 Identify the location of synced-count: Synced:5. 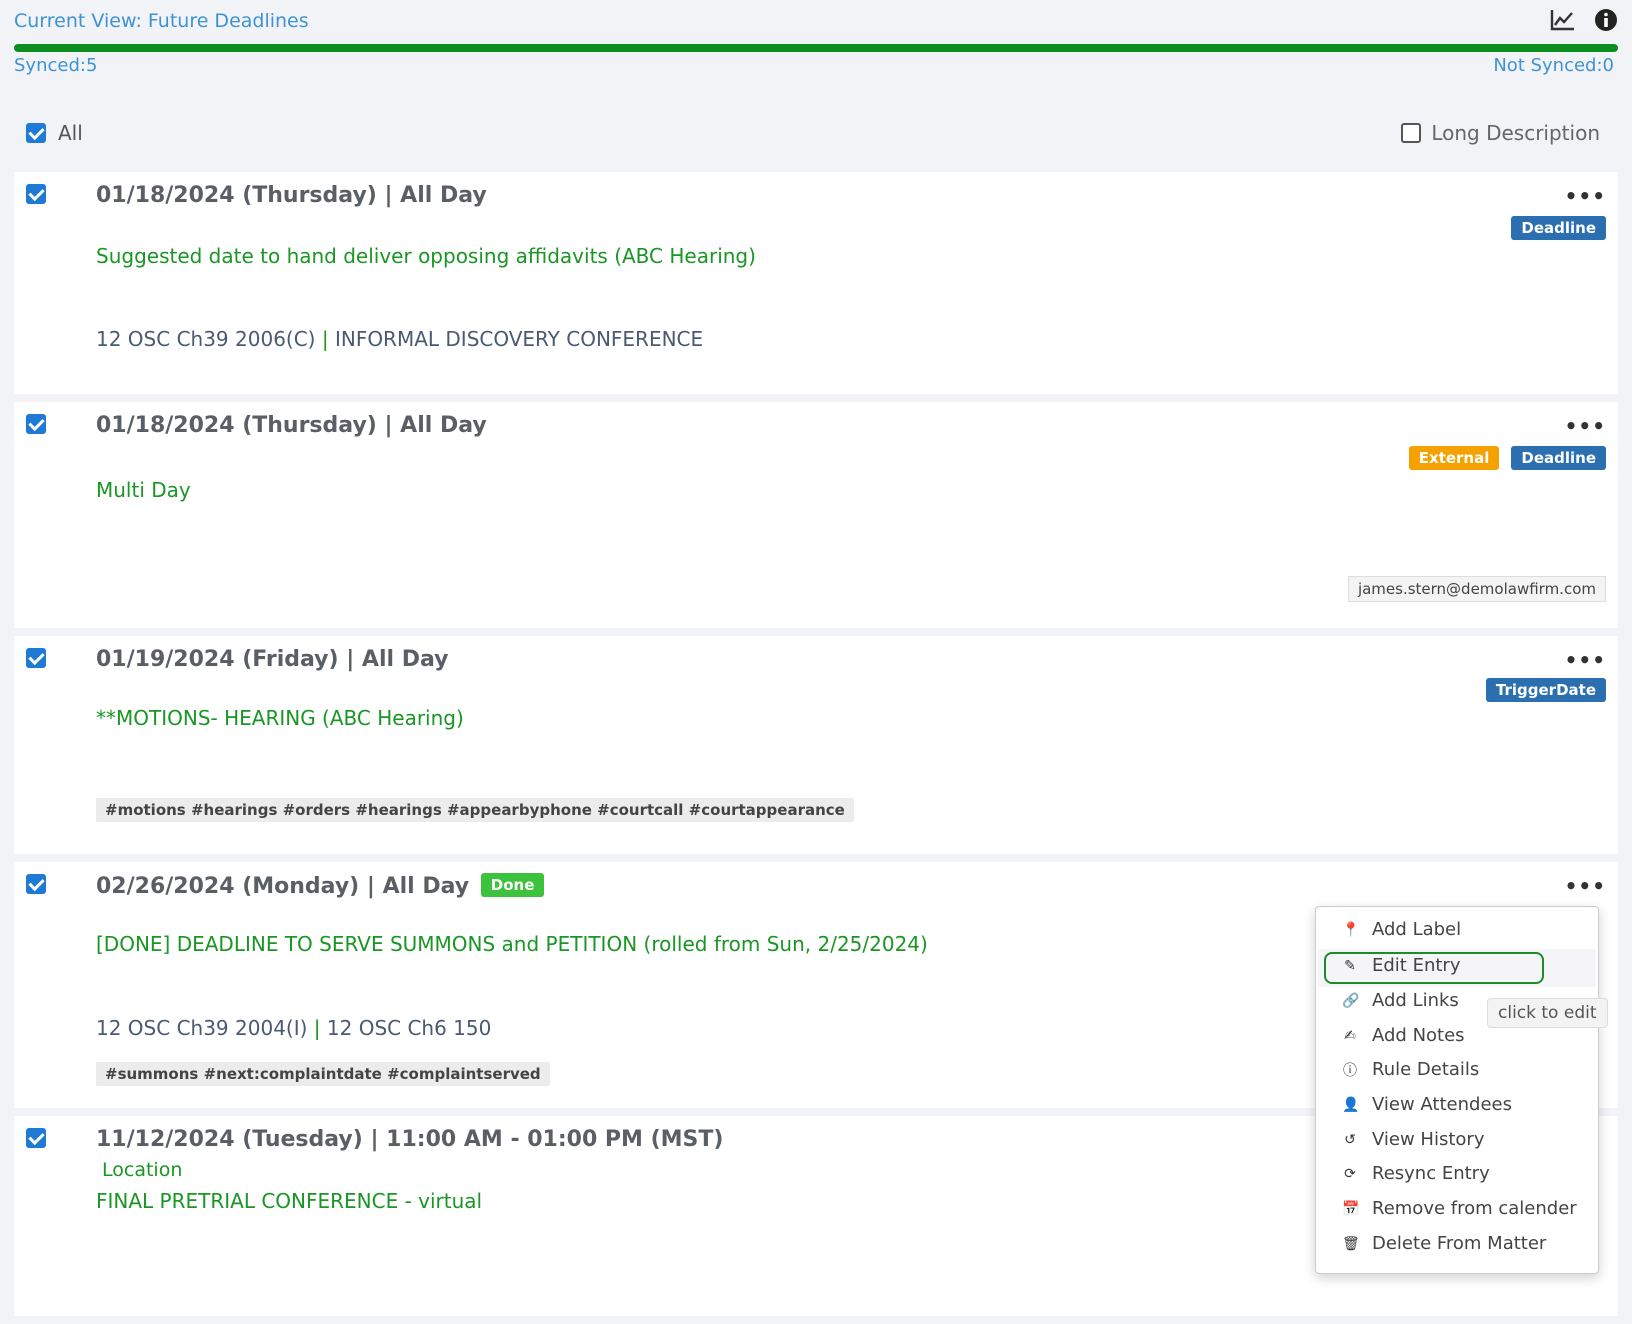
(55, 65).